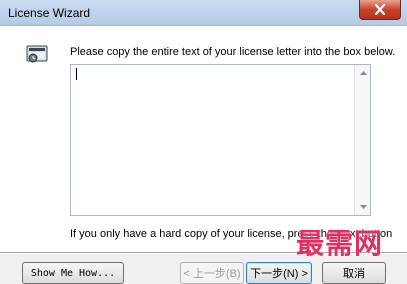 This screenshot has width=407, height=284. I want to click on back-button: < 上一步(B), so click(212, 273).